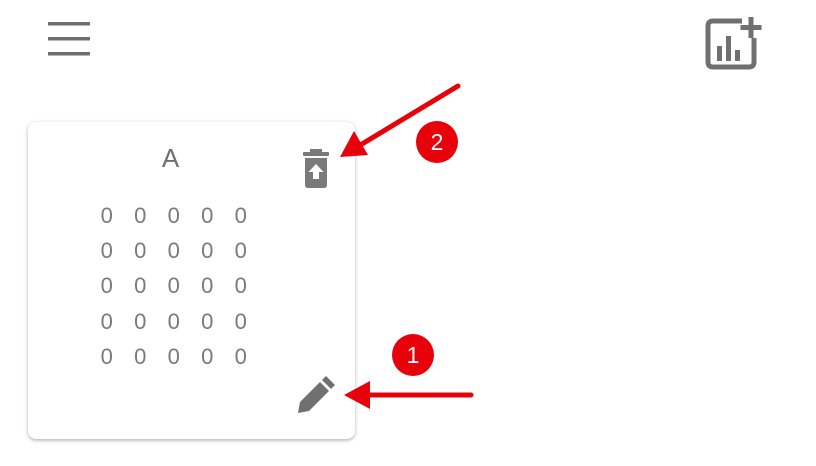  I want to click on pencil-icon, so click(316, 394).